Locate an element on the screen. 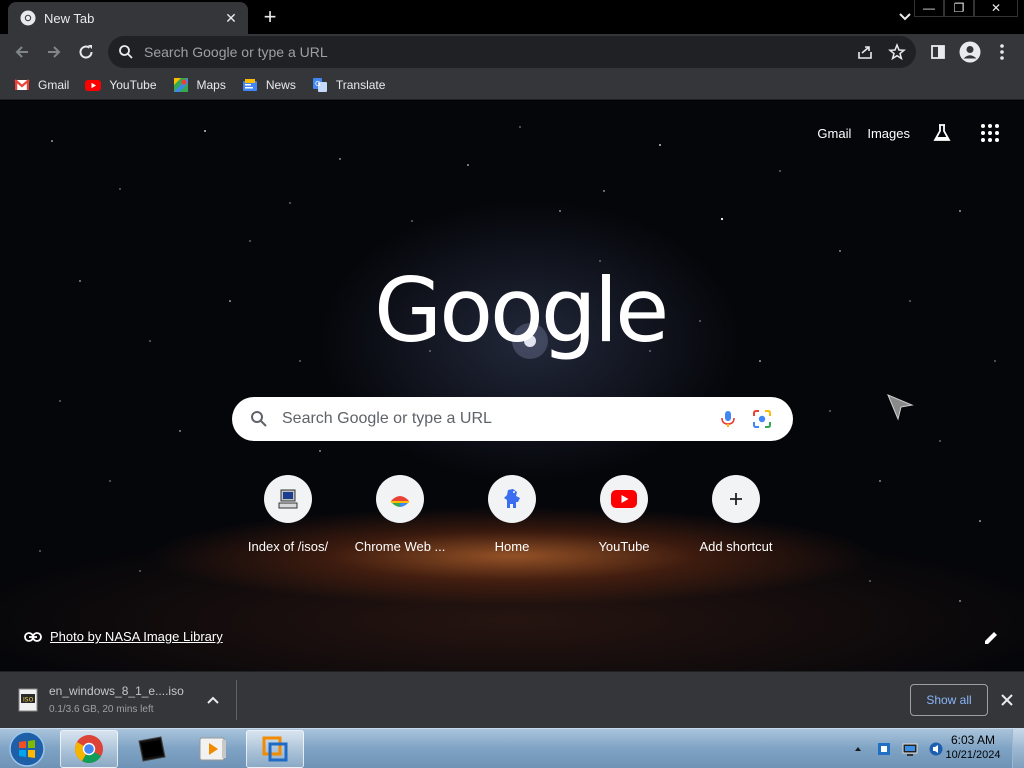  shortcut-tile: Index of /isos/ is located at coordinates (288, 514).